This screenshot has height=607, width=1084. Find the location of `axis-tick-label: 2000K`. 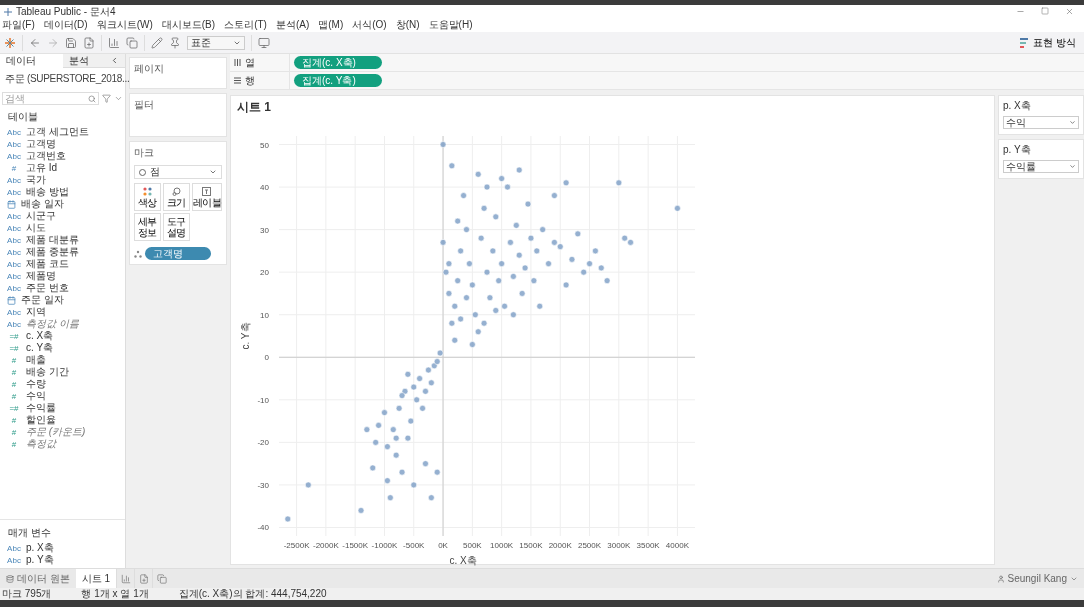

axis-tick-label: 2000K is located at coordinates (560, 545).